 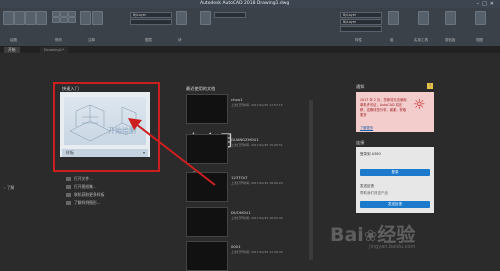 I want to click on window-controls: –□✕, so click(x=487, y=4).